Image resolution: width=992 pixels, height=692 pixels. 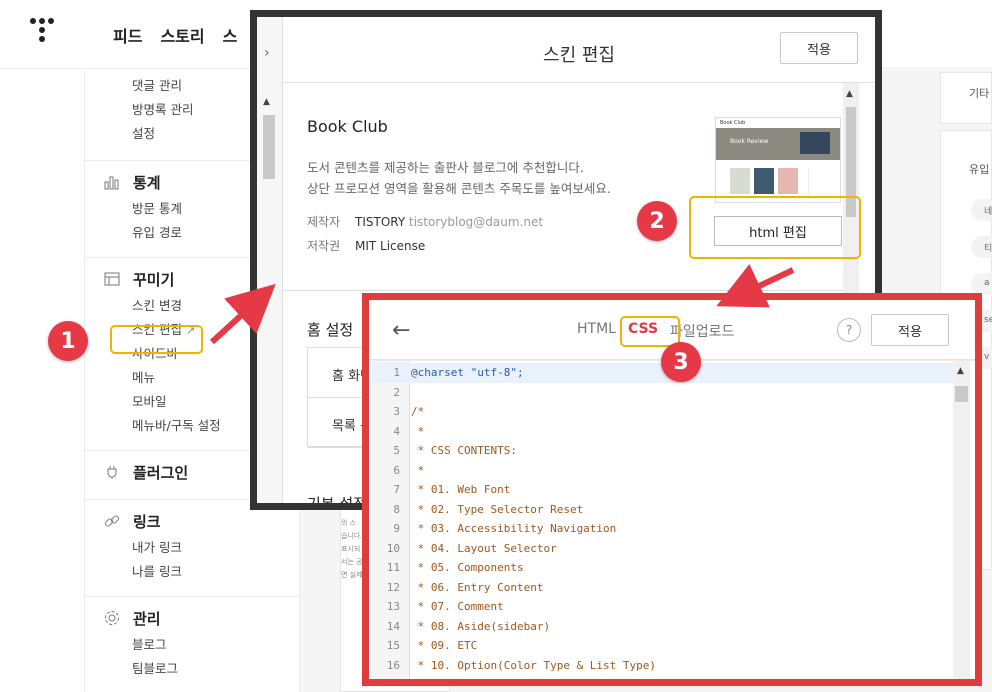 I want to click on line-number: 2, so click(x=396, y=392).